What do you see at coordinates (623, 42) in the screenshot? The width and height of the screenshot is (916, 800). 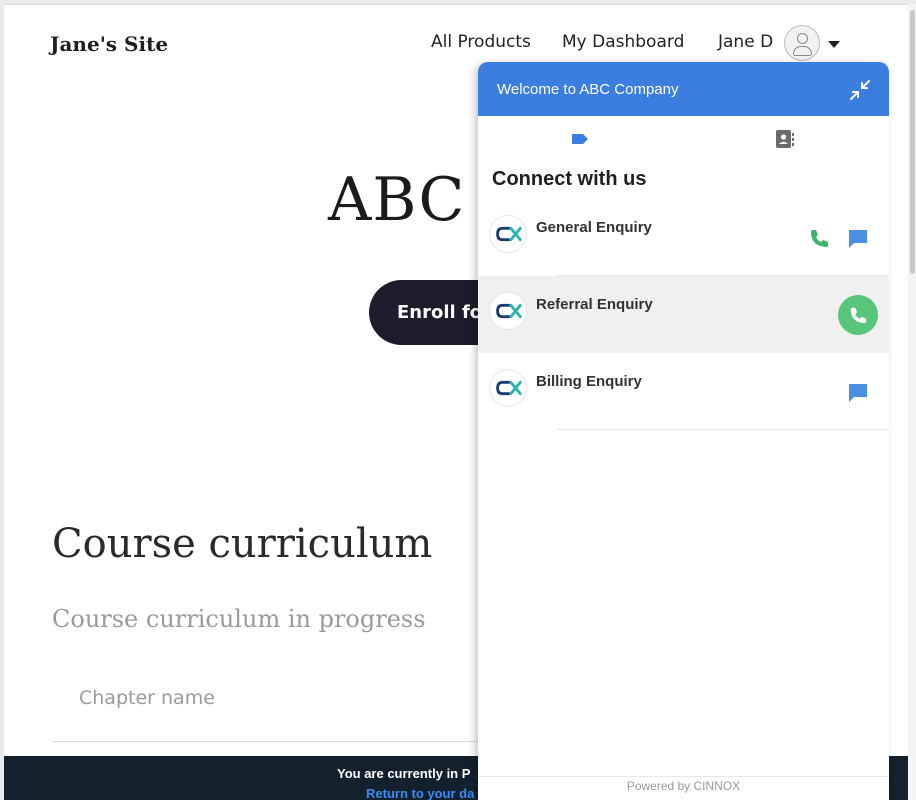 I see `nav-my-dashboard: My Dashboard` at bounding box center [623, 42].